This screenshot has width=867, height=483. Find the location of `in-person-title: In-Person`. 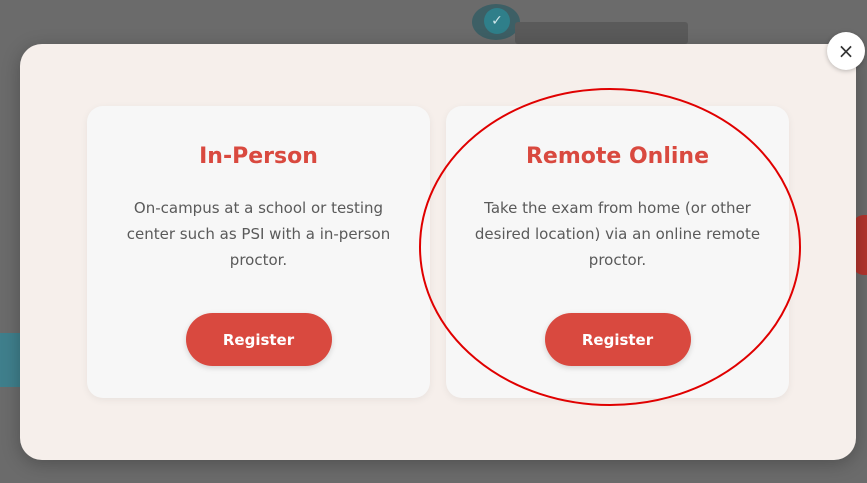

in-person-title: In-Person is located at coordinates (258, 156).